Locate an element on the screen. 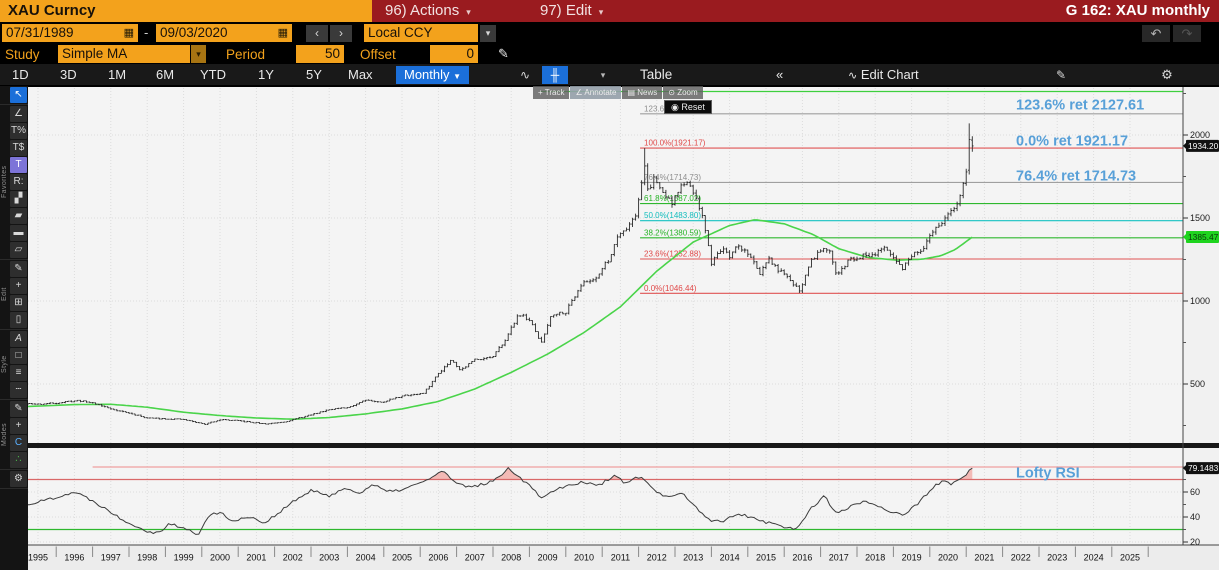  svg-text: 2000 is located at coordinates (220, 558).